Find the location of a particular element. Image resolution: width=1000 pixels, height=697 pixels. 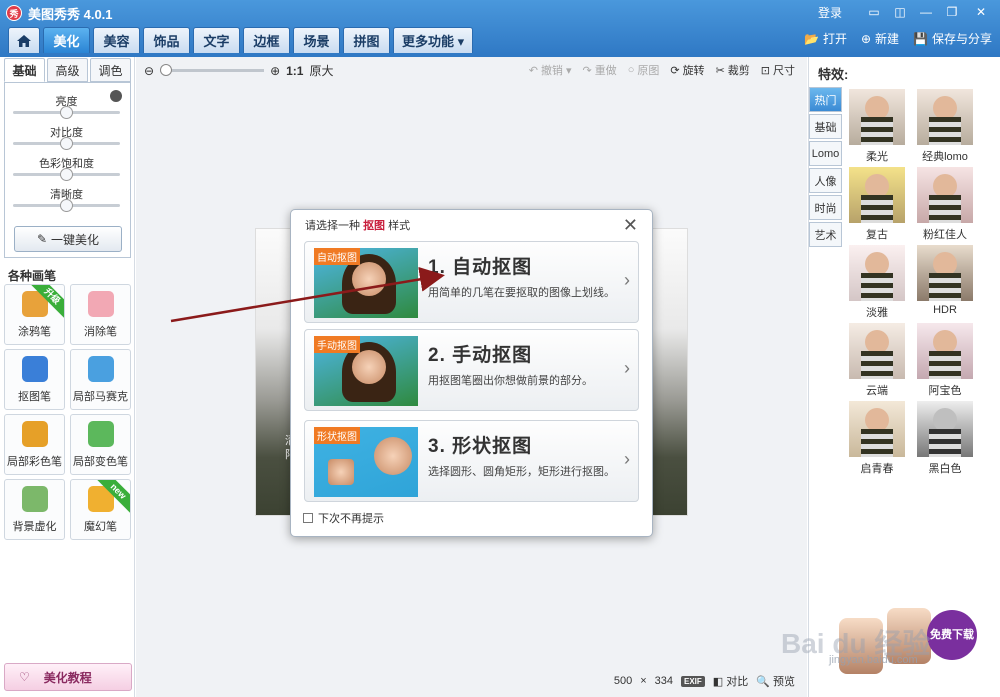

rotate-button: ⟳ 旋转 is located at coordinates (687, 70).